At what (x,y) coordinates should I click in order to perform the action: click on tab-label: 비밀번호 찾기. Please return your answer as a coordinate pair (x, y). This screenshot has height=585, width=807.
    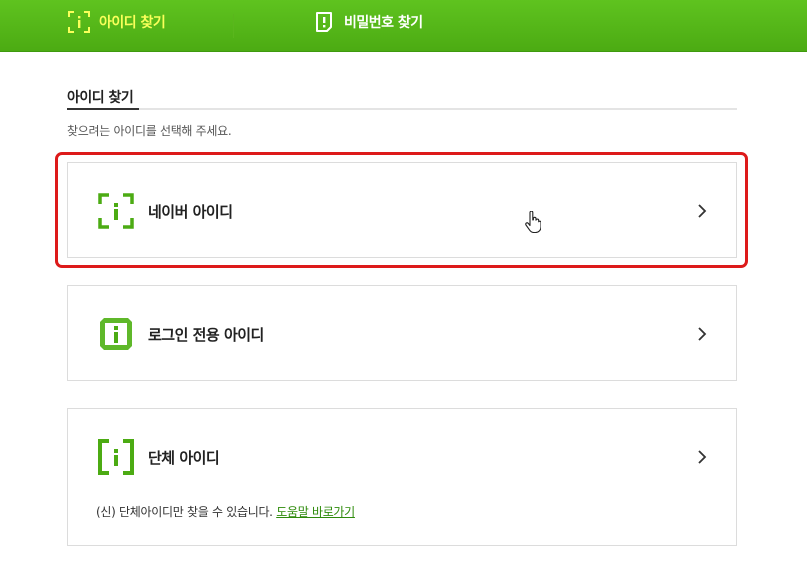
    Looking at the image, I should click on (383, 23).